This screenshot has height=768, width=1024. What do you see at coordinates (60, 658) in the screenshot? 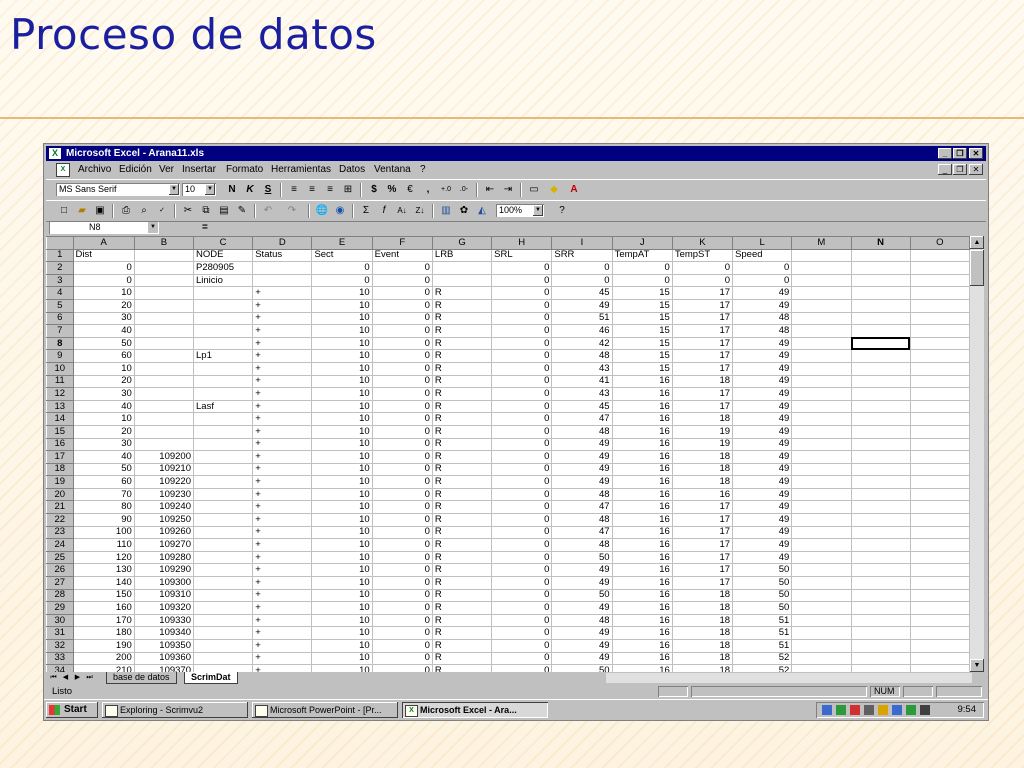
I see `row-header: 33` at bounding box center [60, 658].